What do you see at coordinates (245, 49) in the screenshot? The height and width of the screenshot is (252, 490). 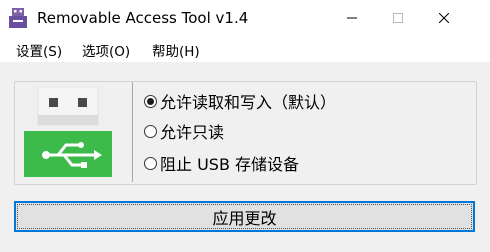 I see `menu-bar: 设置(S) 选项(O) 帮助(H)` at bounding box center [245, 49].